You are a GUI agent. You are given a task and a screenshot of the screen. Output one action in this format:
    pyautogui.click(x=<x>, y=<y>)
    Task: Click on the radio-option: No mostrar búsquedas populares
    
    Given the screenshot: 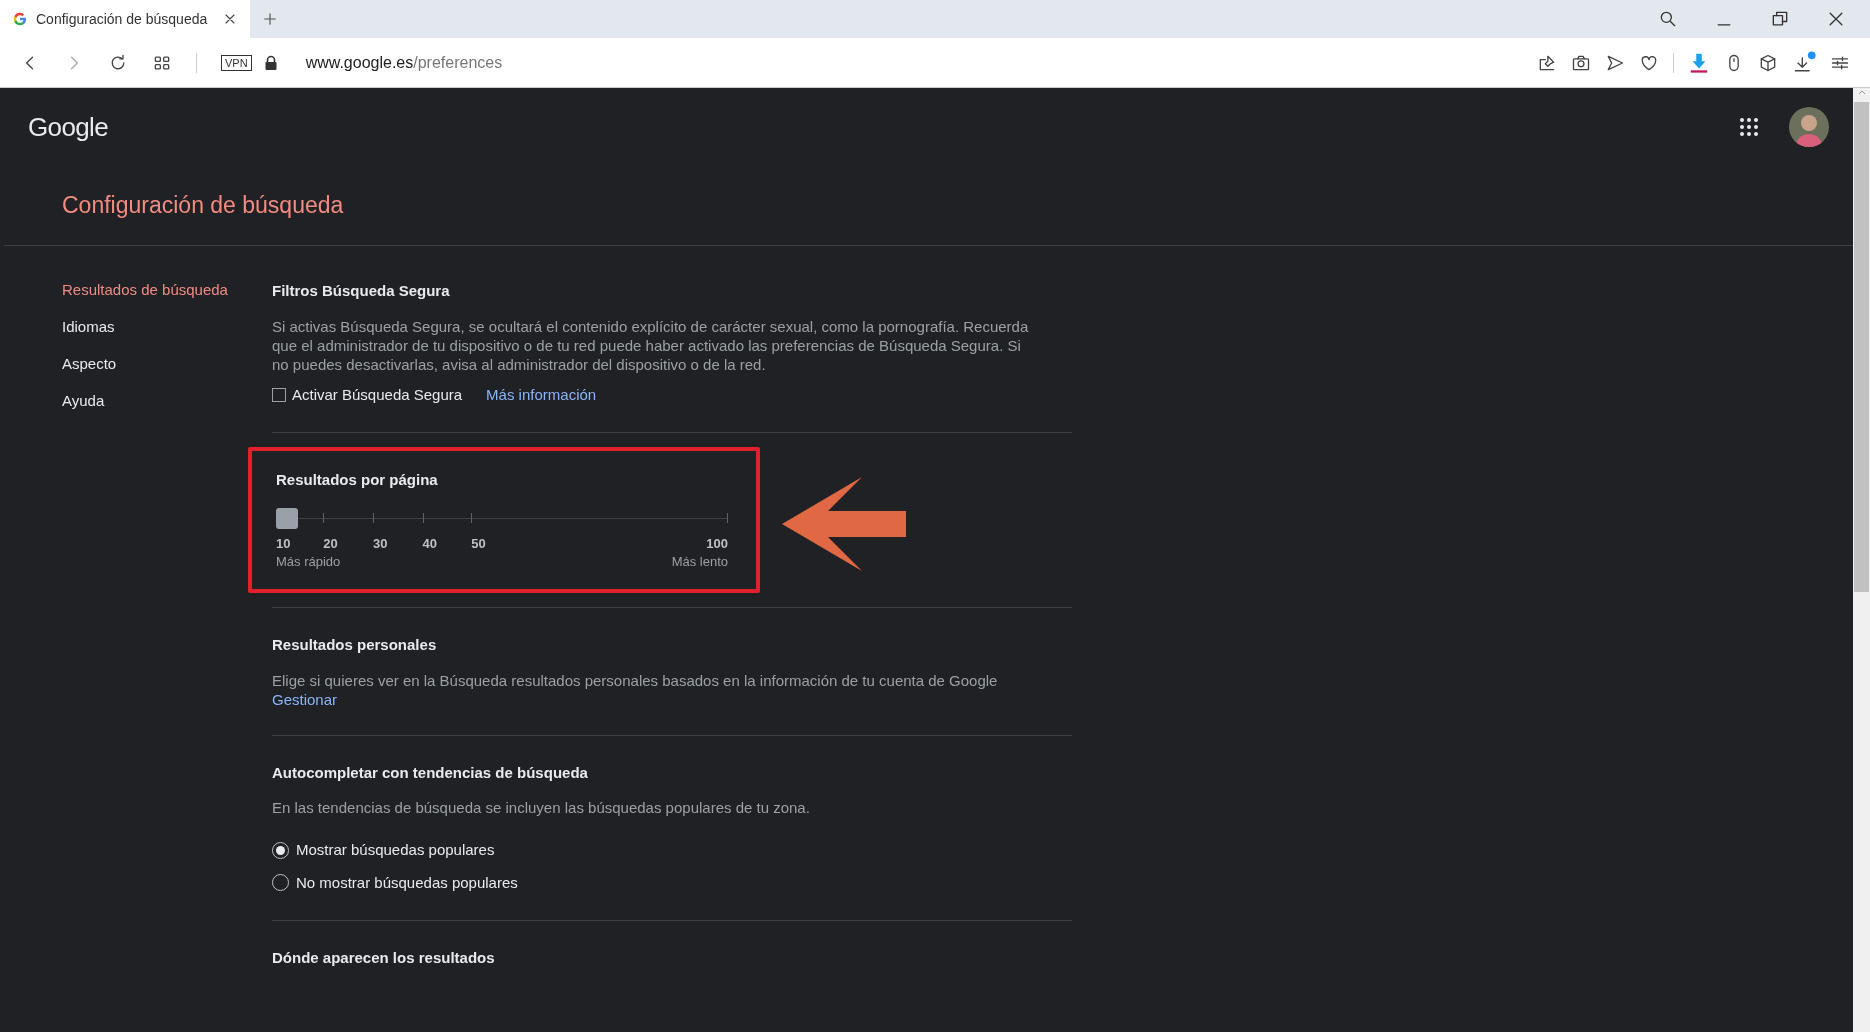 What is the action you would take?
    pyautogui.click(x=395, y=882)
    